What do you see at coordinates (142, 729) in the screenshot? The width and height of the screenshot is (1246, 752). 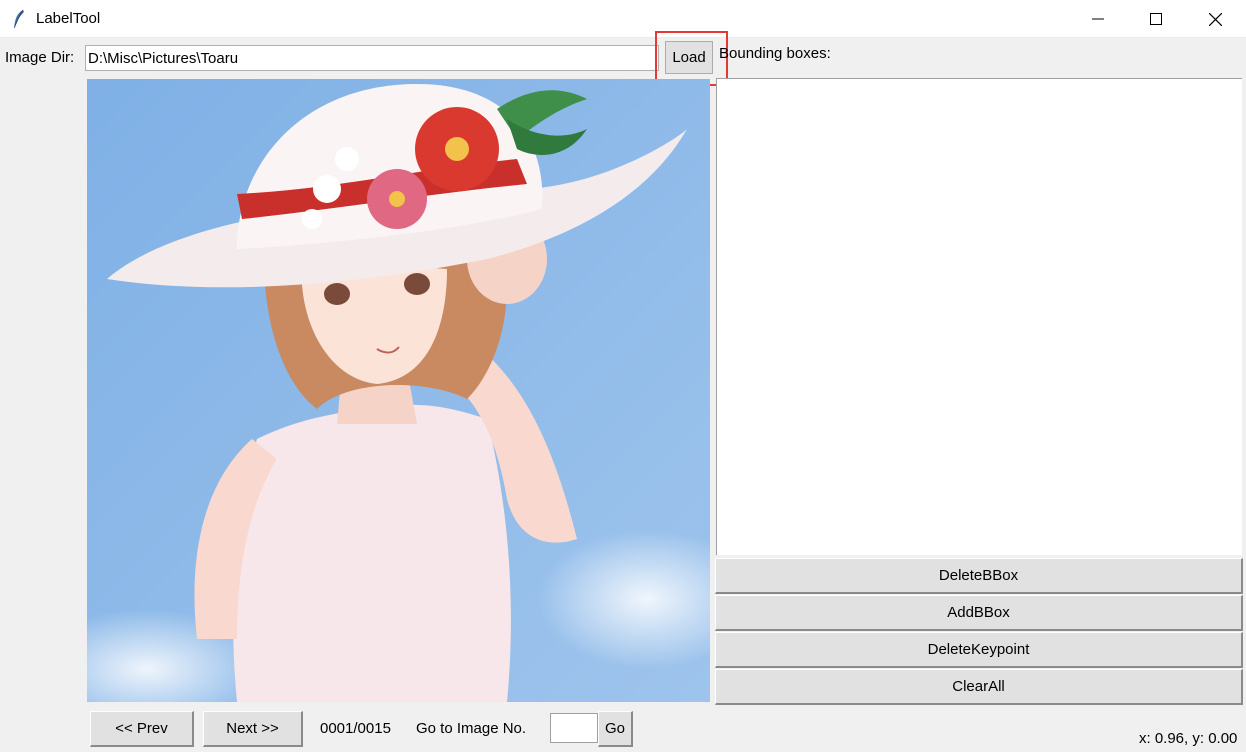 I see `prev-button: << Prev` at bounding box center [142, 729].